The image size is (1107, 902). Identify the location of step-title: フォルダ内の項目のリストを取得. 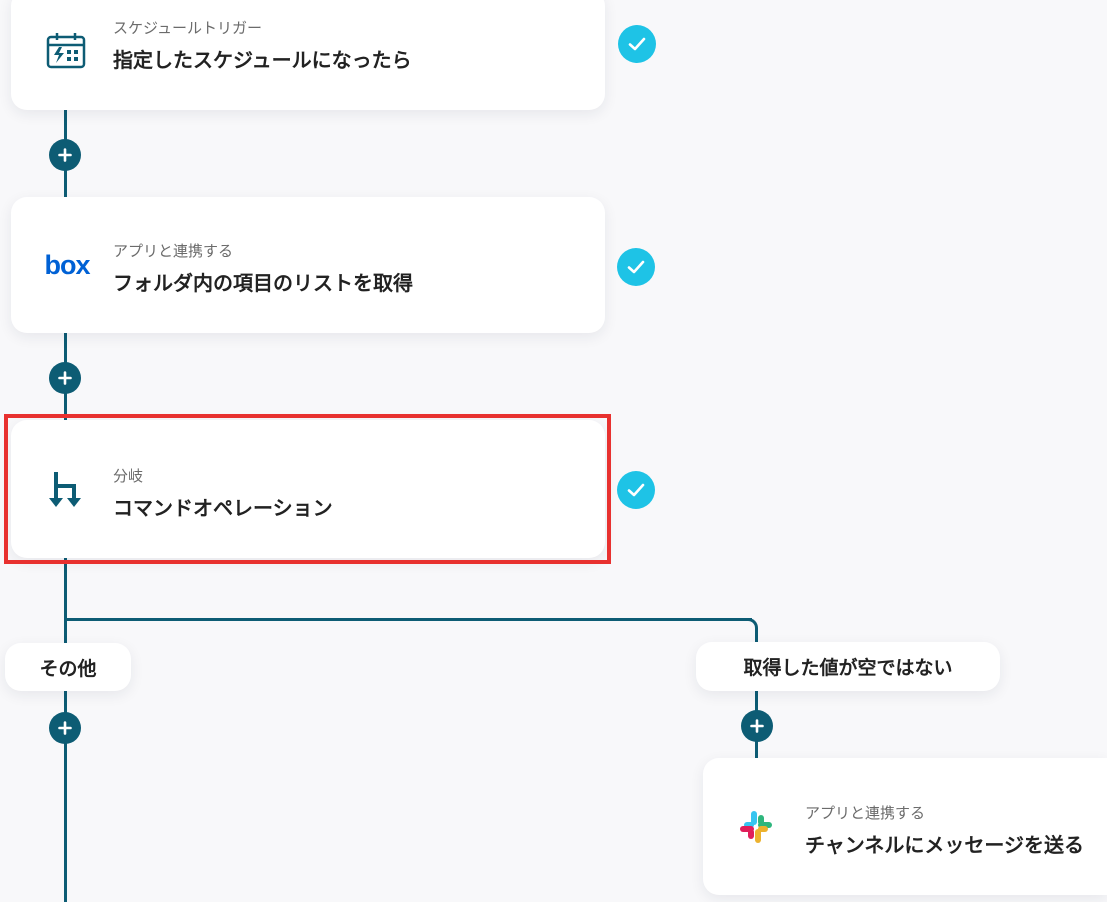
(263, 283).